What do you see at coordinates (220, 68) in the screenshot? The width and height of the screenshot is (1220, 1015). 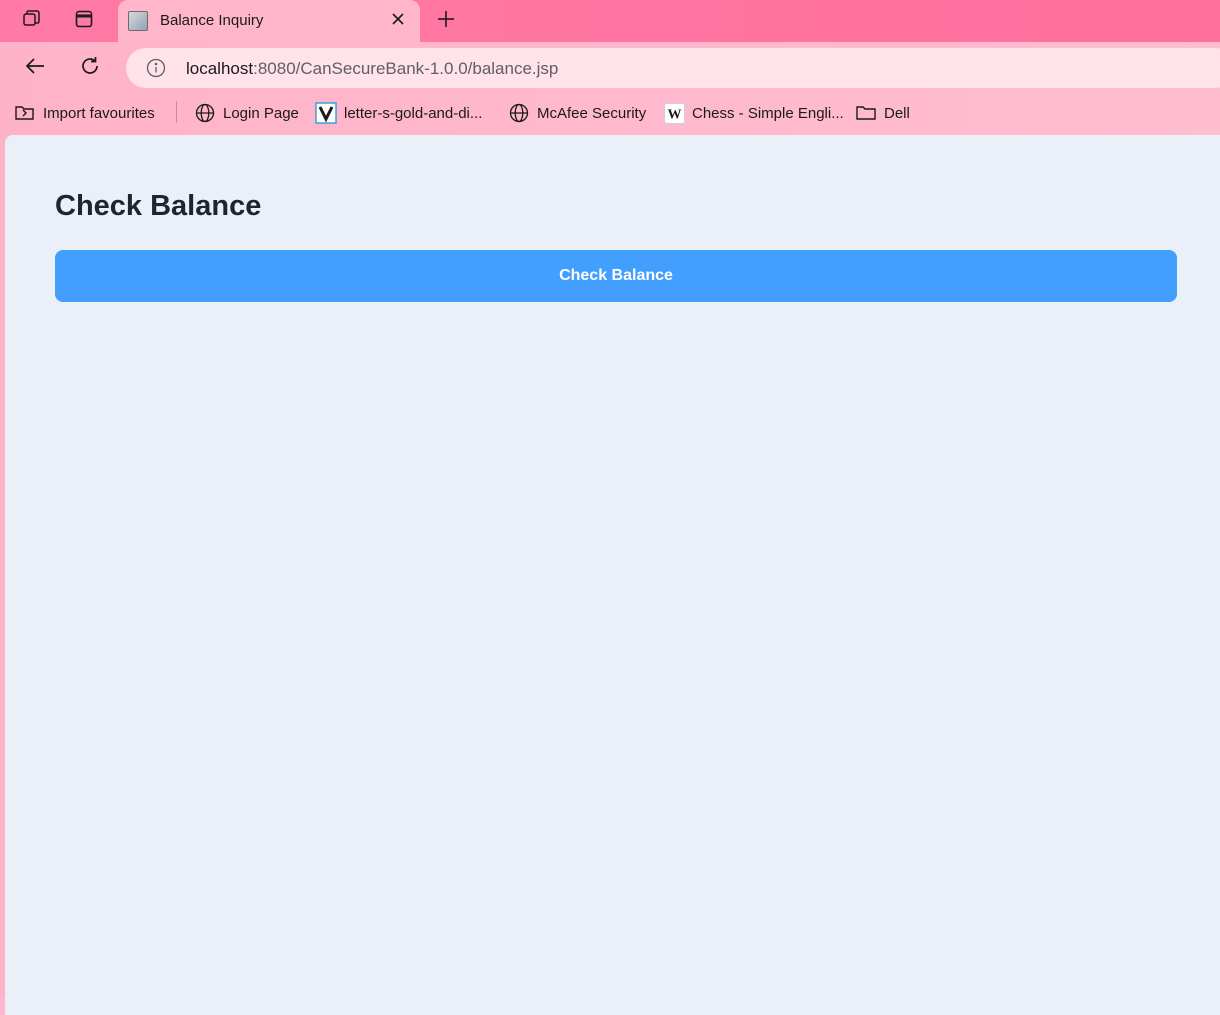 I see `url-host: localhost` at bounding box center [220, 68].